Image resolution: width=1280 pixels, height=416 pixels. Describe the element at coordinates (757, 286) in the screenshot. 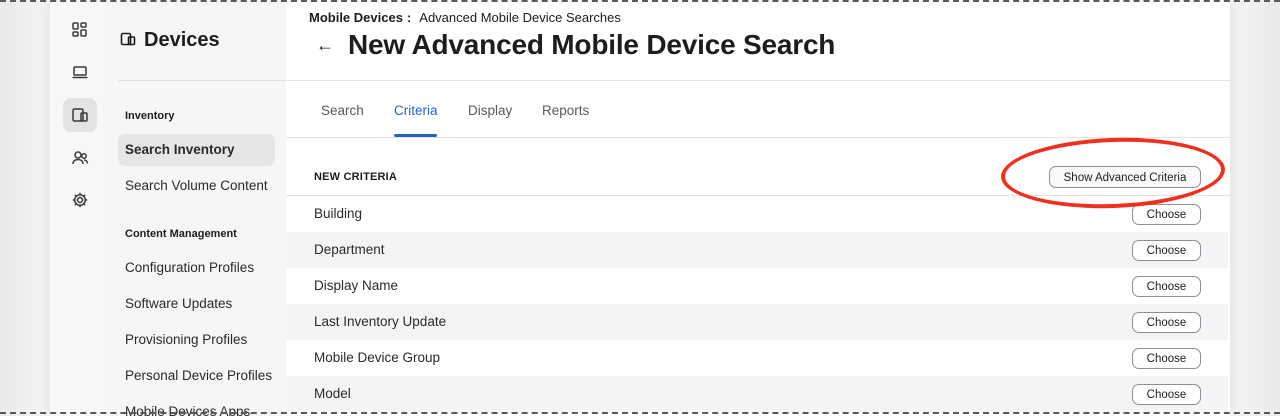

I see `criteria-row-display-name: Display Name Choose` at that location.